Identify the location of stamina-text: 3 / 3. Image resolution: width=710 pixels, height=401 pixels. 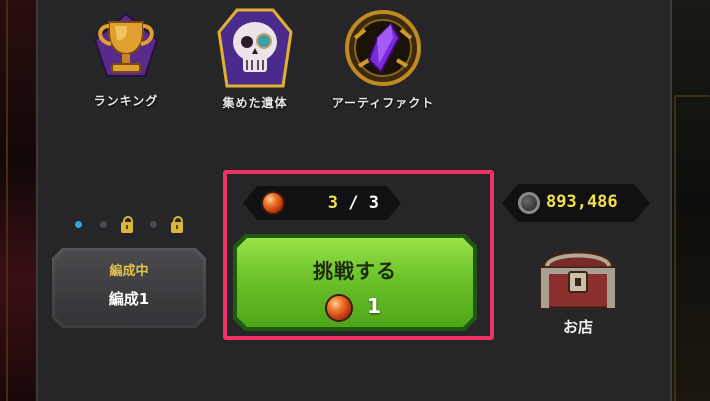
(353, 203).